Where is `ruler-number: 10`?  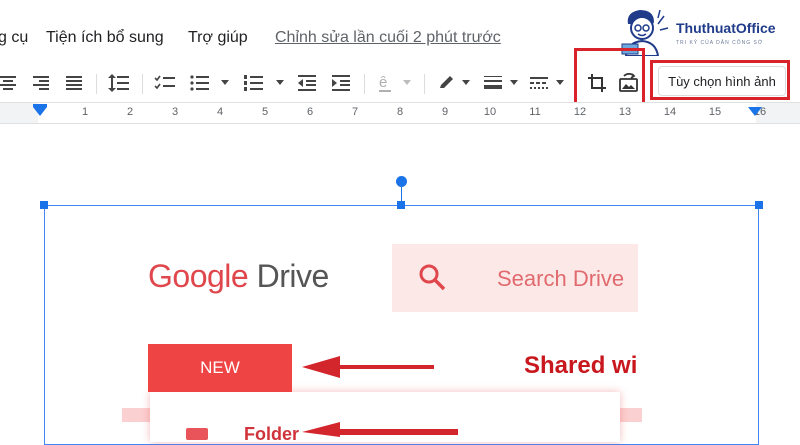
ruler-number: 10 is located at coordinates (490, 112).